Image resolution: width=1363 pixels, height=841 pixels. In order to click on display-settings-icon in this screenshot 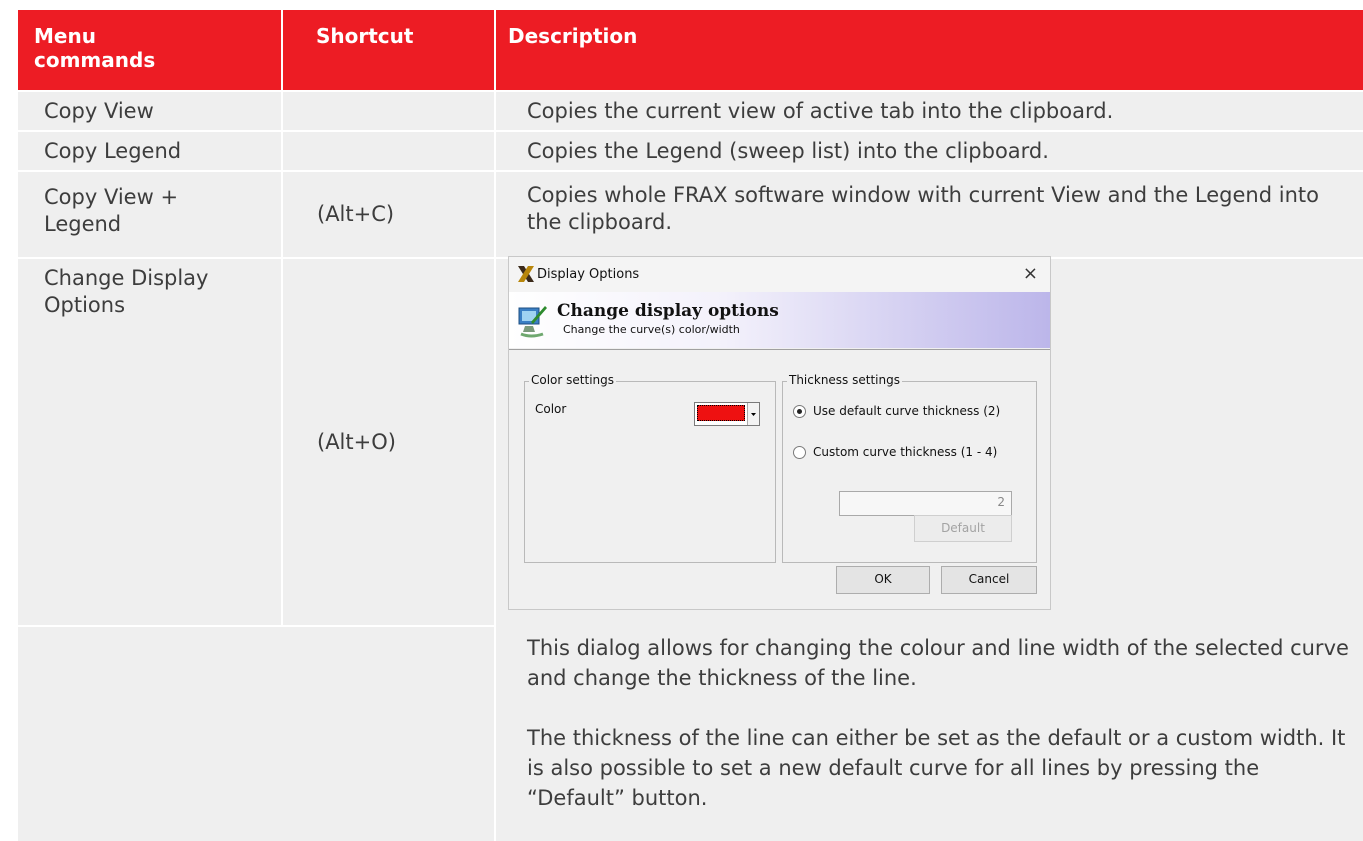, I will do `click(533, 321)`.